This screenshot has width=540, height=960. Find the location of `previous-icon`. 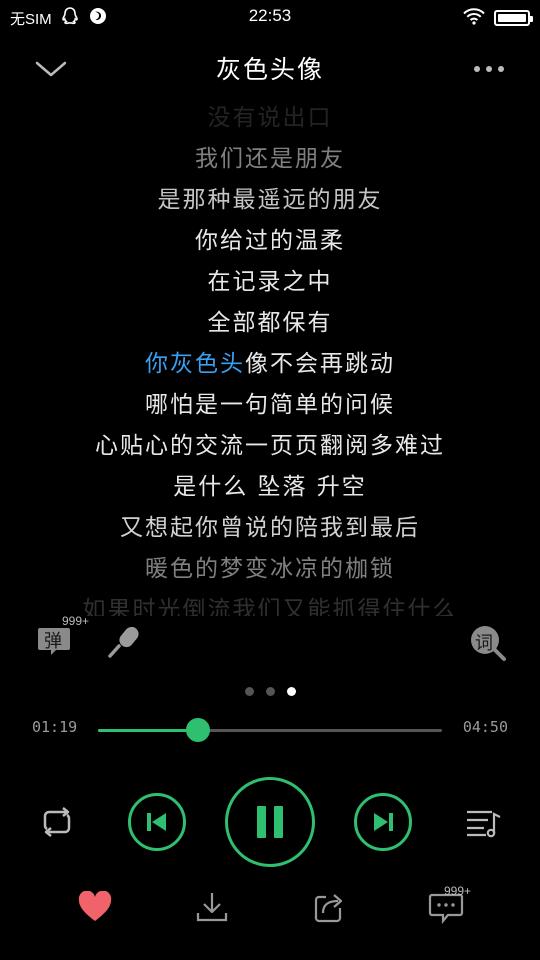

previous-icon is located at coordinates (156, 822).